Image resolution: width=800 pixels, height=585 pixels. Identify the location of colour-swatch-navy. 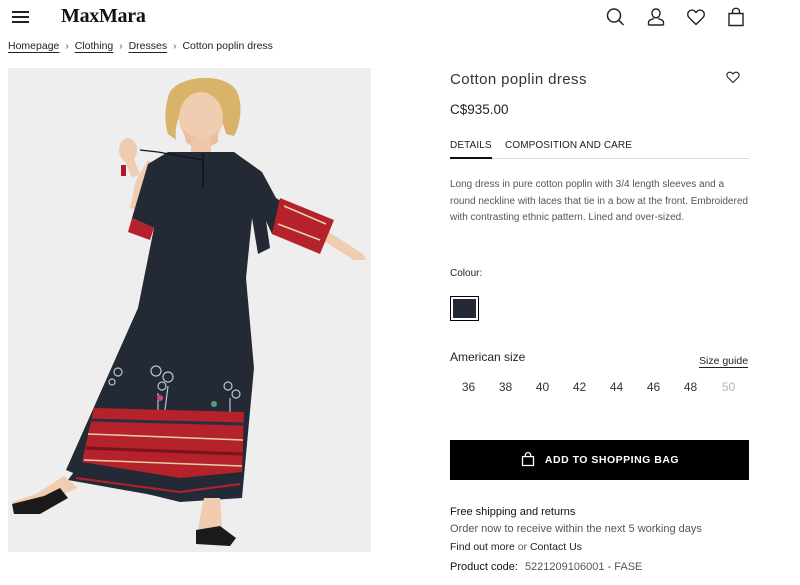
(464, 308).